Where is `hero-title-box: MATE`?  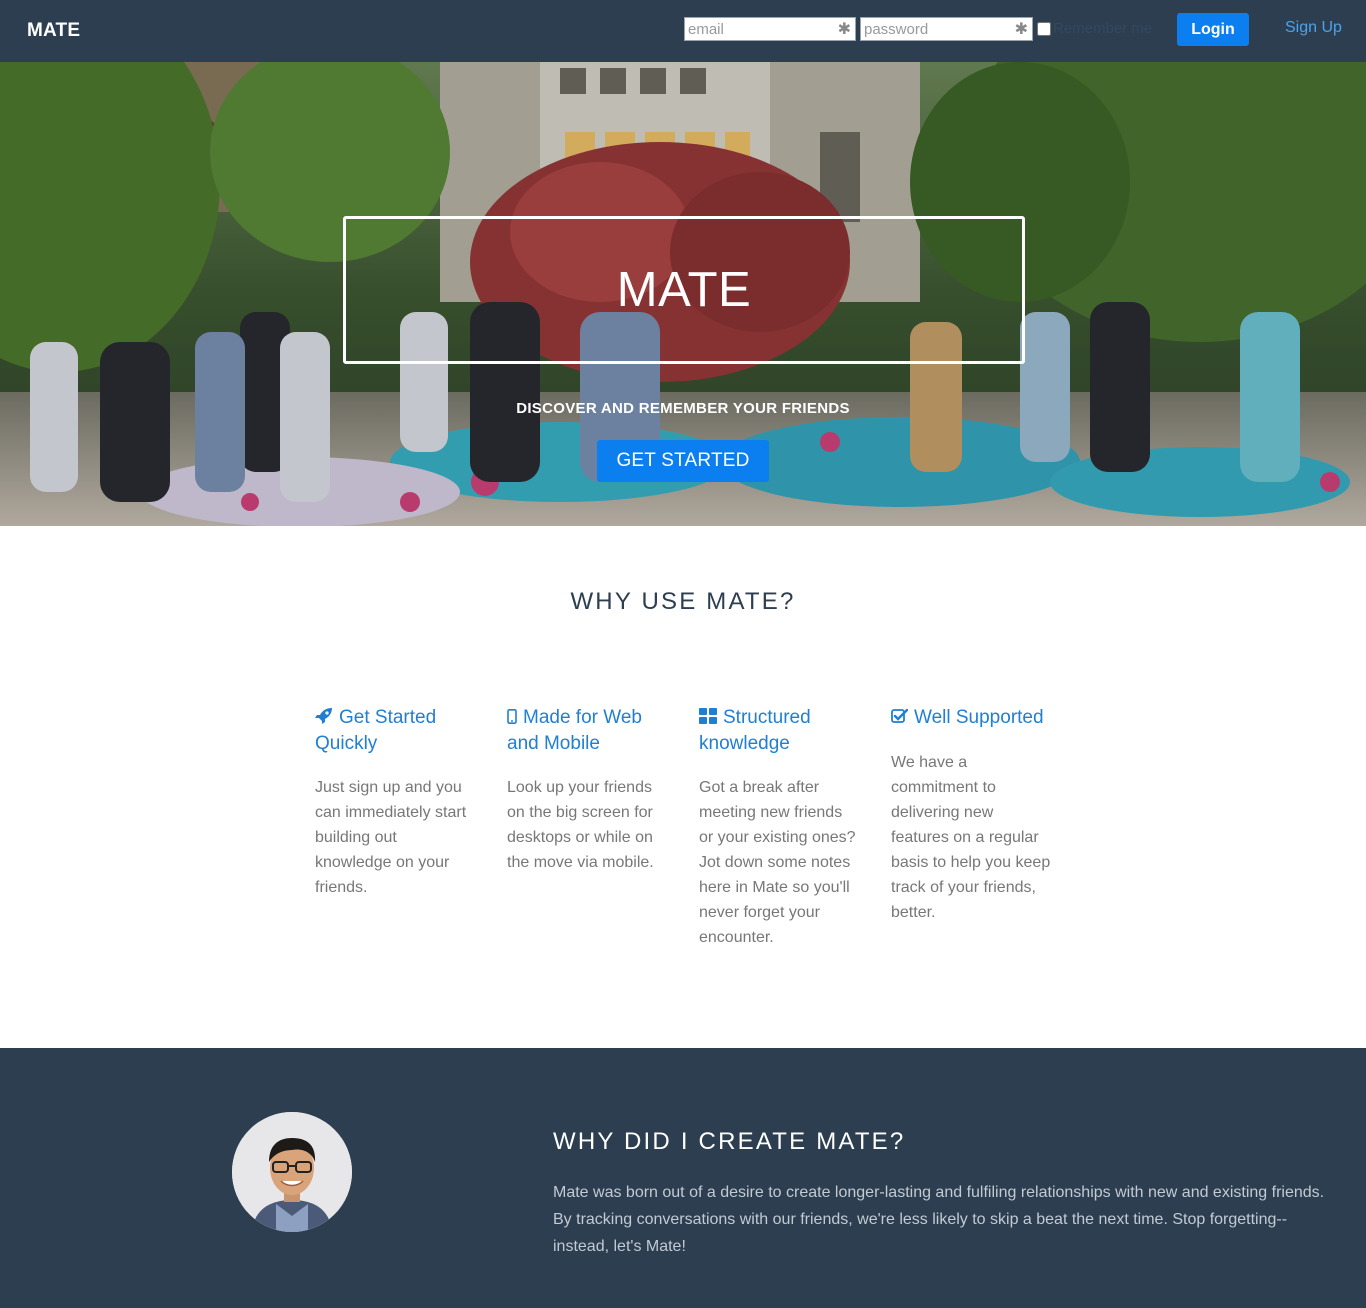
hero-title-box: MATE is located at coordinates (684, 290).